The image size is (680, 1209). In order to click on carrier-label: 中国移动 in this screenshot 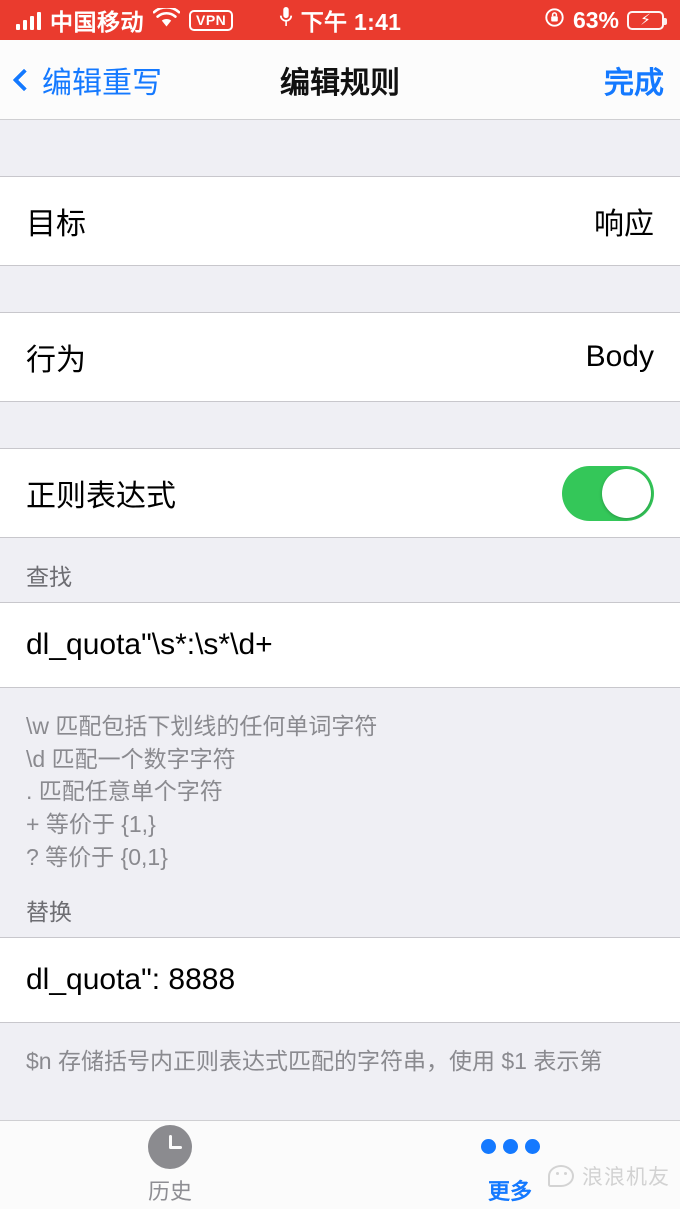, I will do `click(97, 22)`.